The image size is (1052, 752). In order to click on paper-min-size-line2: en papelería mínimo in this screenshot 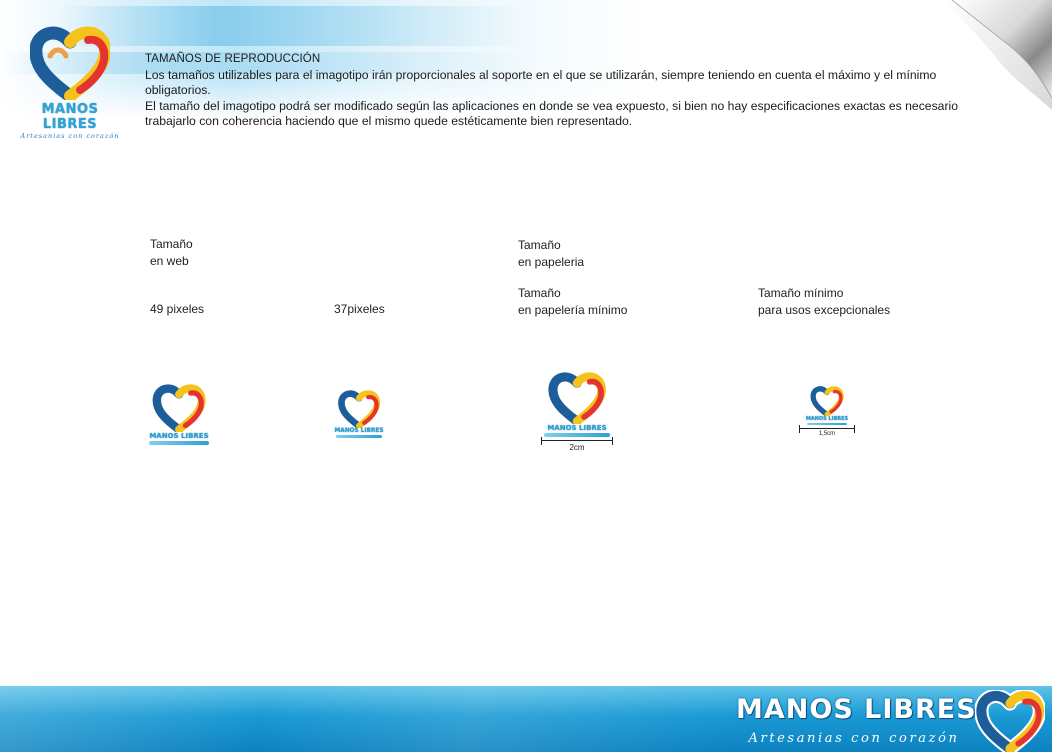, I will do `click(573, 310)`.